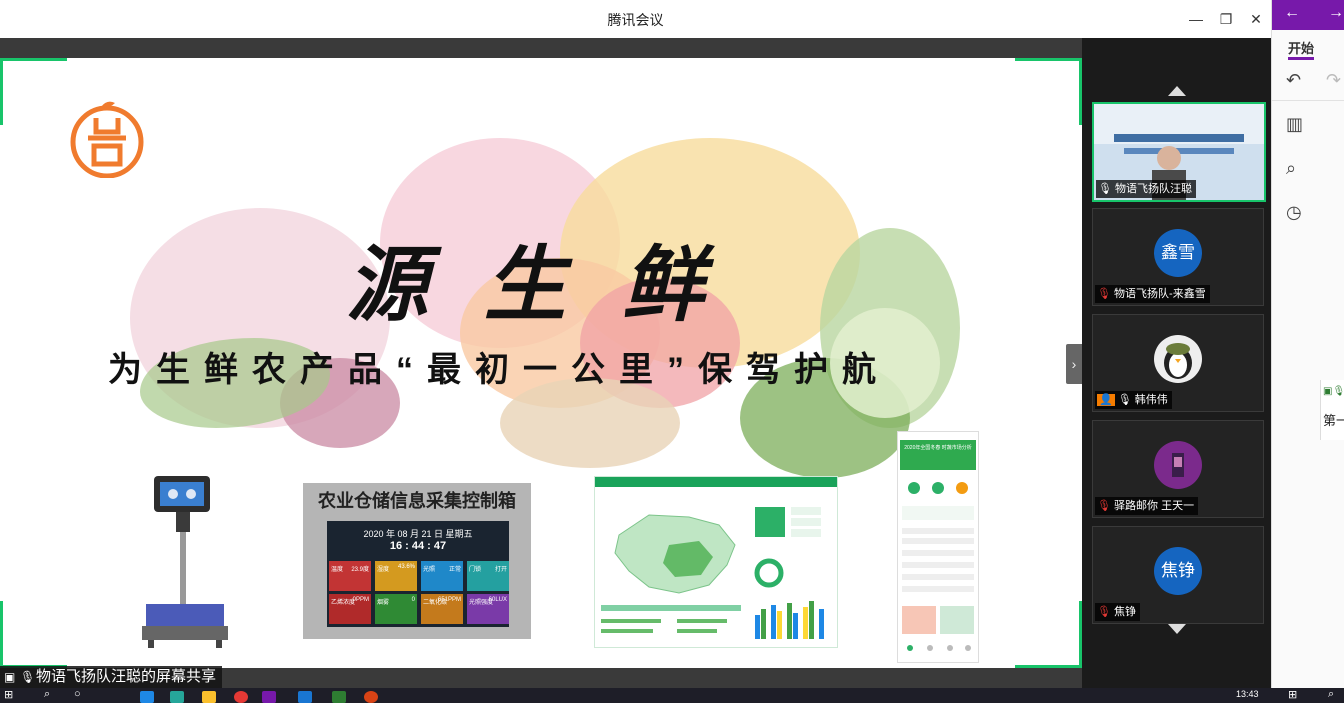 The width and height of the screenshot is (1344, 703). I want to click on window-title: 腾讯会议, so click(635, 20).